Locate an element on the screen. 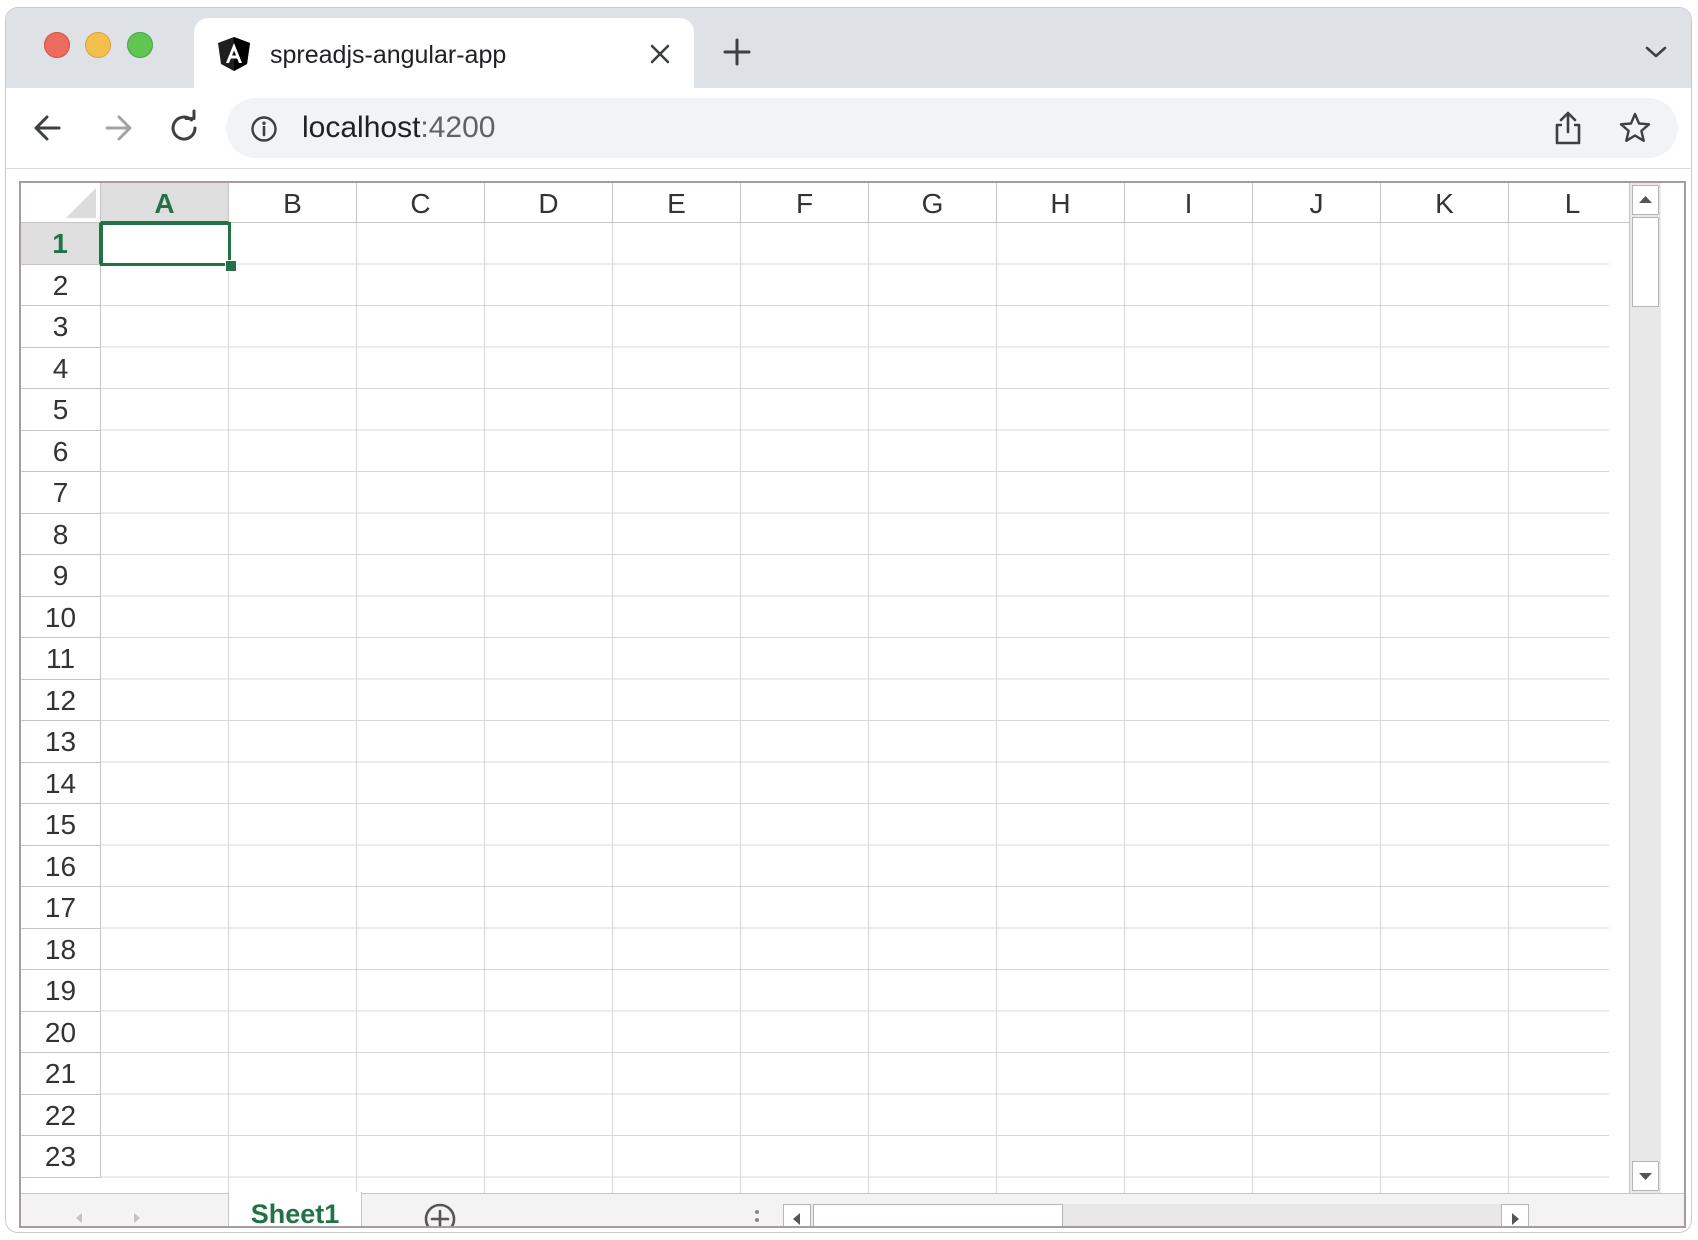 The height and width of the screenshot is (1240, 1698). row-headers: 1 2 3 4 5 6 7 8 9 10 11 12 13 14 15 16 17 18 19 20 21 22 23 is located at coordinates (61, 708).